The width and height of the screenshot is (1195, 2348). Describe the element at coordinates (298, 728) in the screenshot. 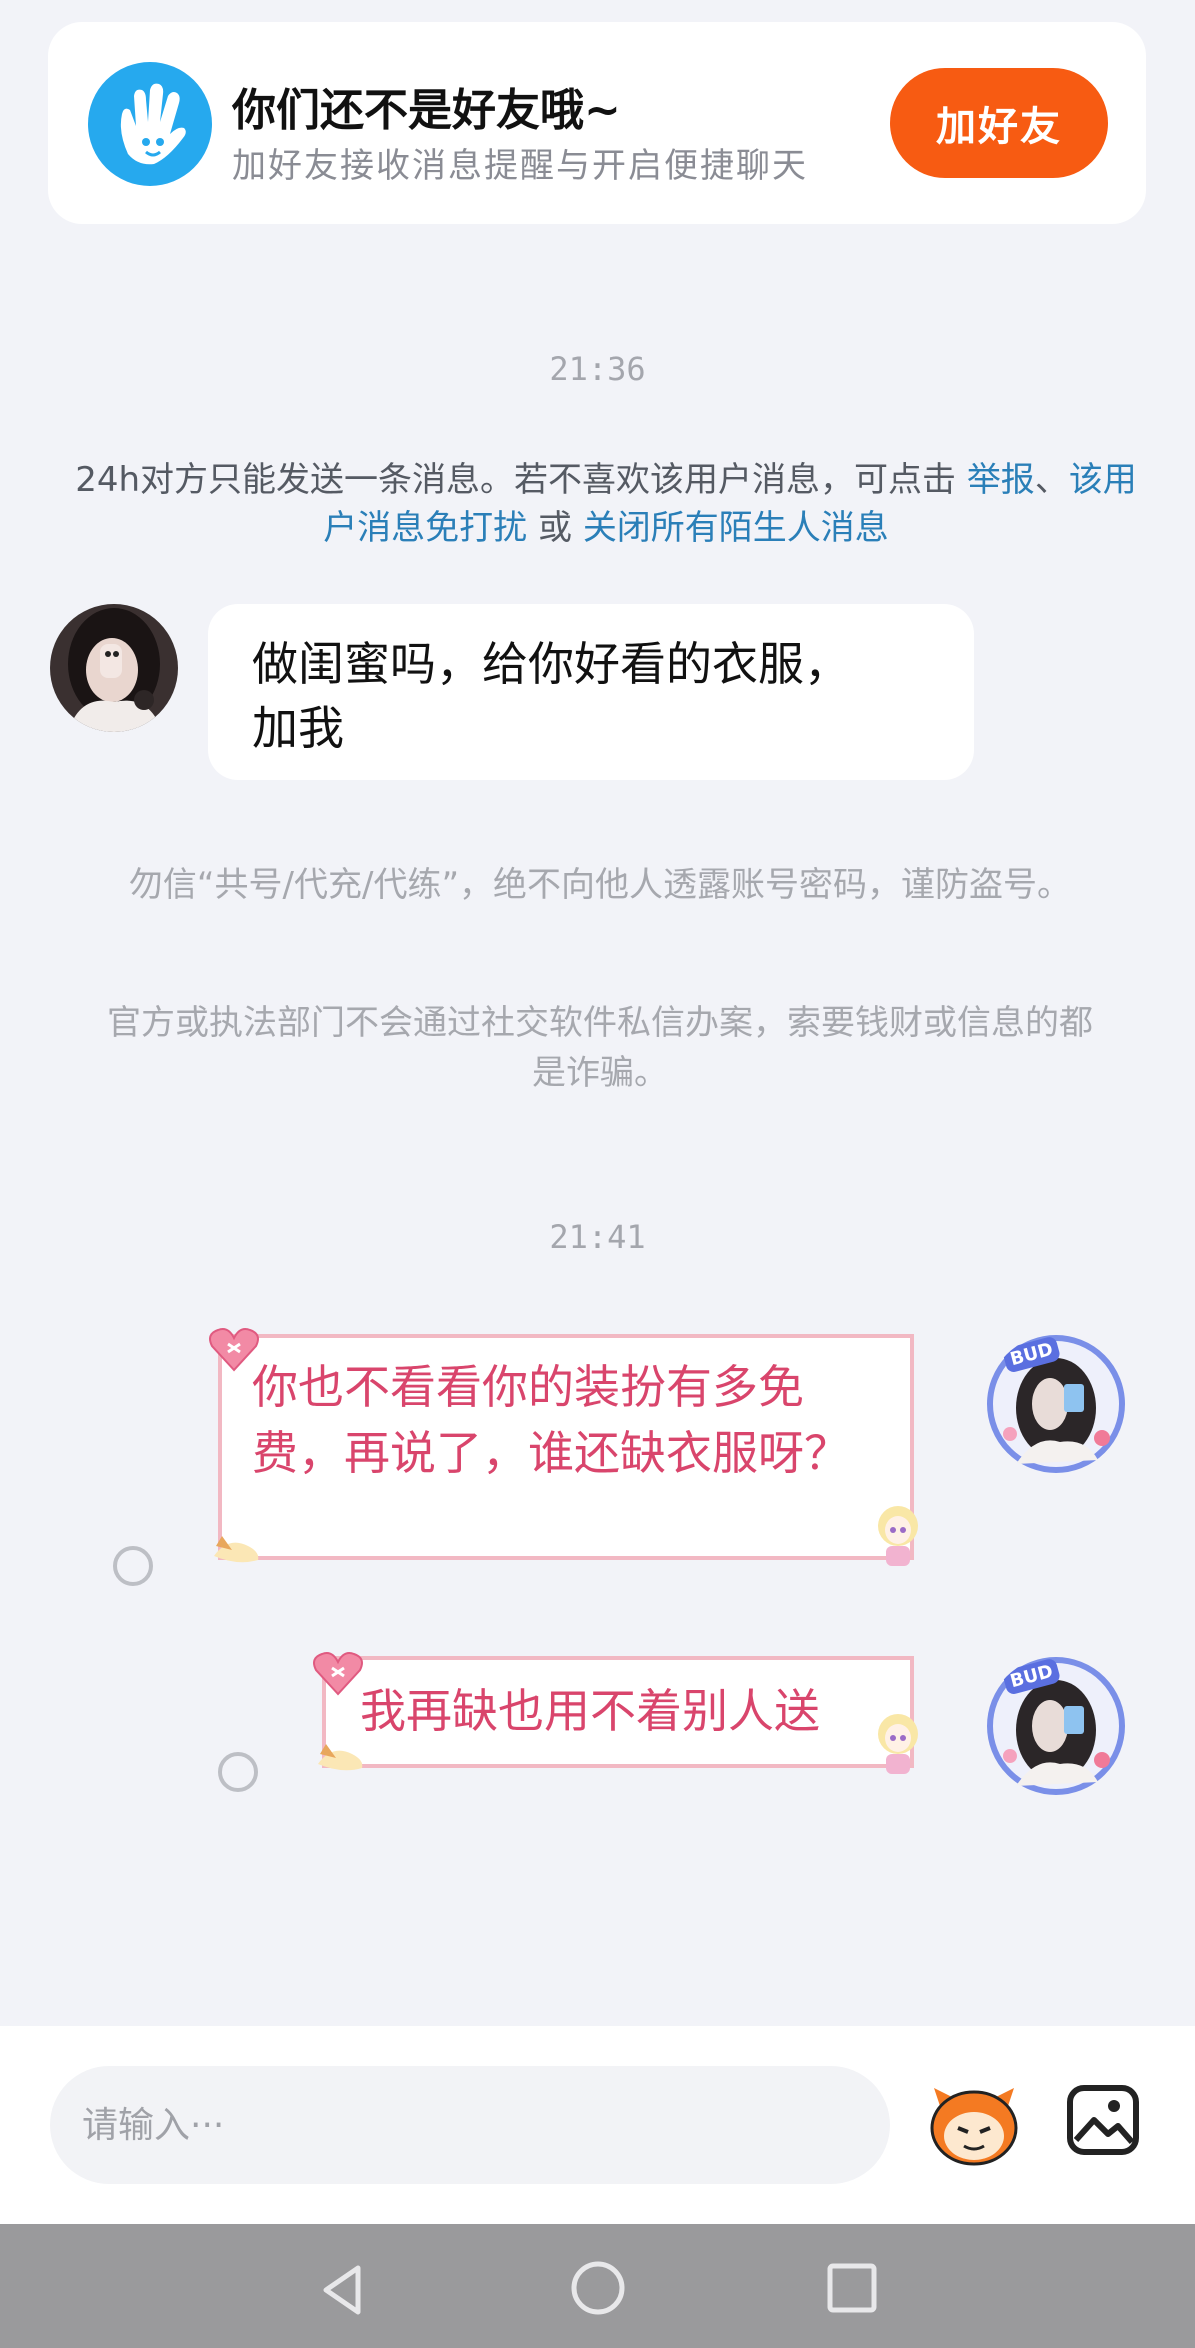

I see `message-text: 加我` at that location.